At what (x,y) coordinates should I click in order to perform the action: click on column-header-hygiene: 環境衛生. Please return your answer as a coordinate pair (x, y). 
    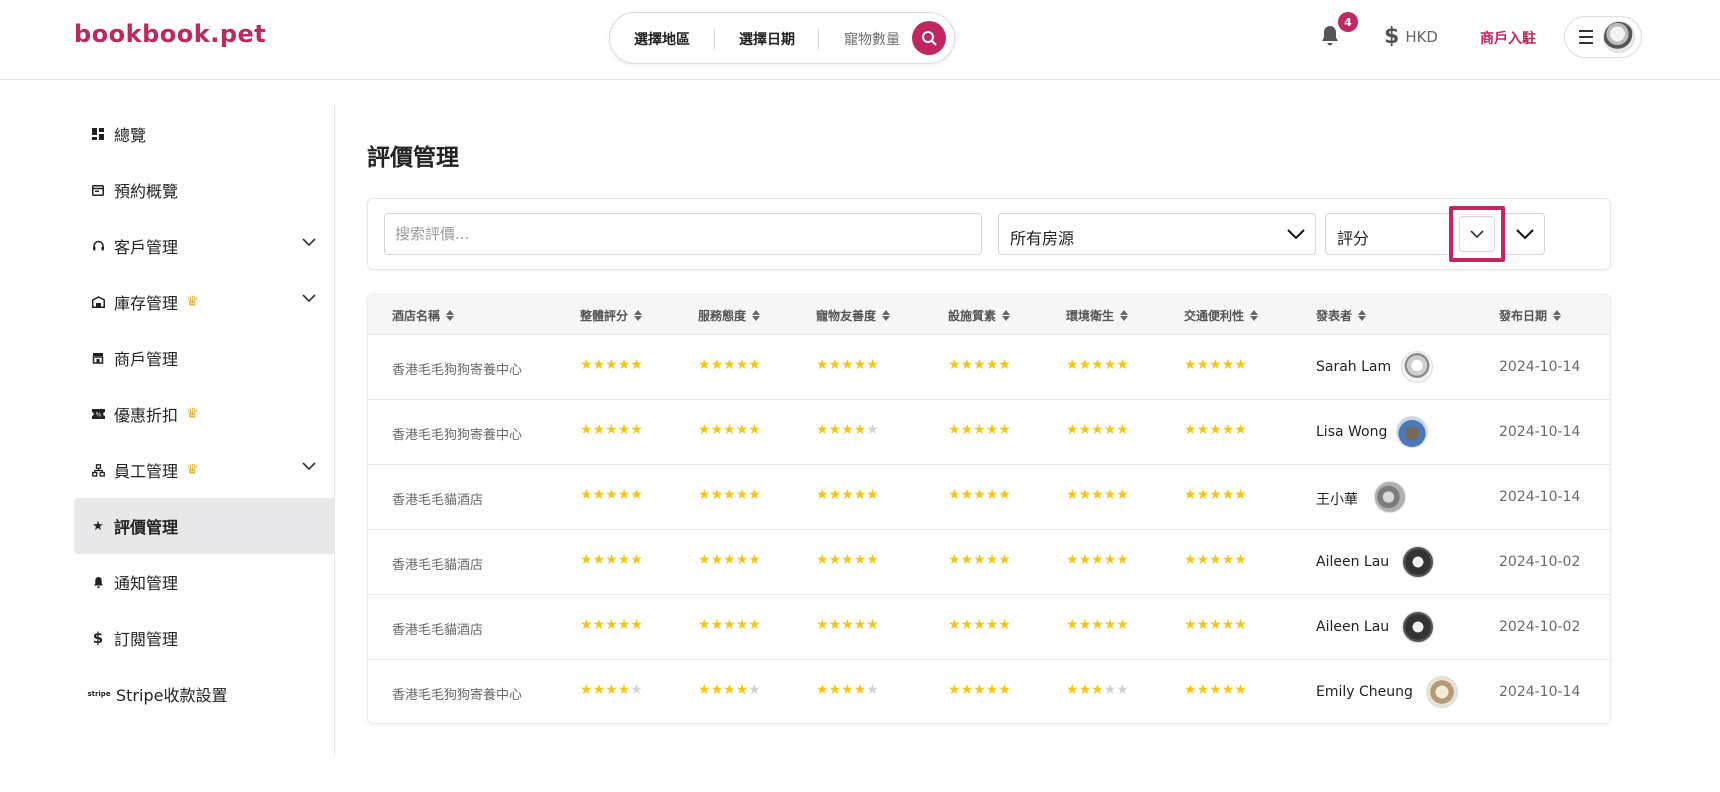
    Looking at the image, I should click on (1097, 315).